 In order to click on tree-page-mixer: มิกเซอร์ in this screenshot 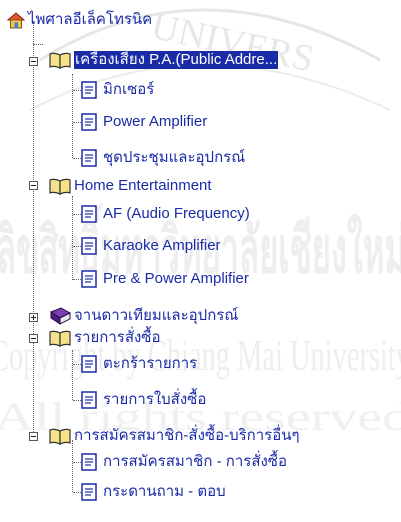, I will do `click(117, 90)`.